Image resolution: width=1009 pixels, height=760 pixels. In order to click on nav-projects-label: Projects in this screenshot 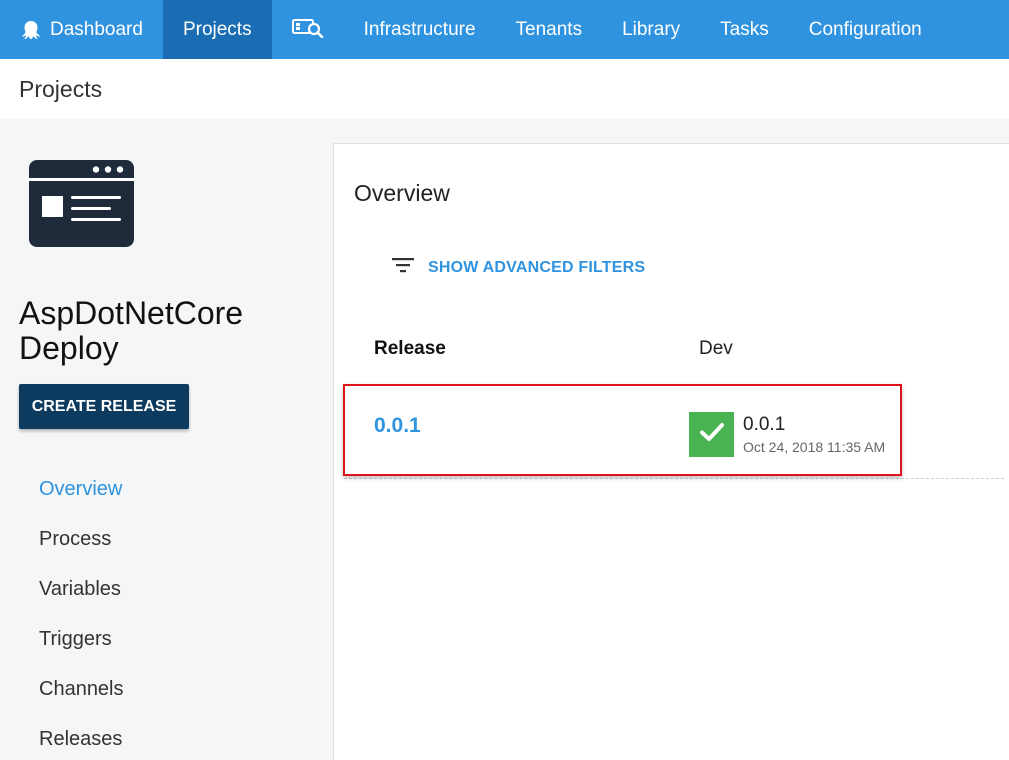, I will do `click(217, 29)`.